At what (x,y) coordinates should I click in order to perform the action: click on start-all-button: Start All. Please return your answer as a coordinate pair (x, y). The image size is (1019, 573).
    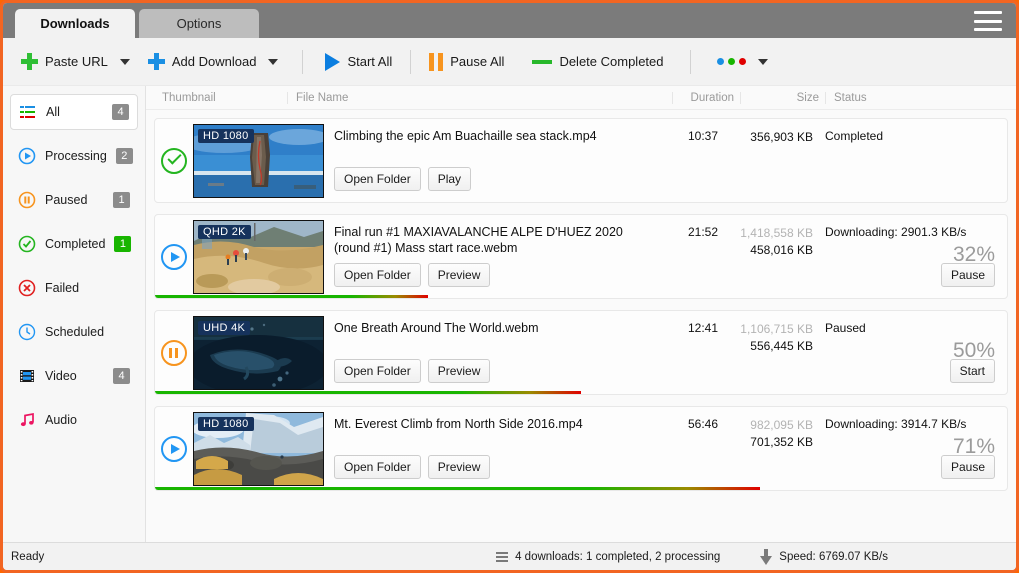
    Looking at the image, I should click on (358, 62).